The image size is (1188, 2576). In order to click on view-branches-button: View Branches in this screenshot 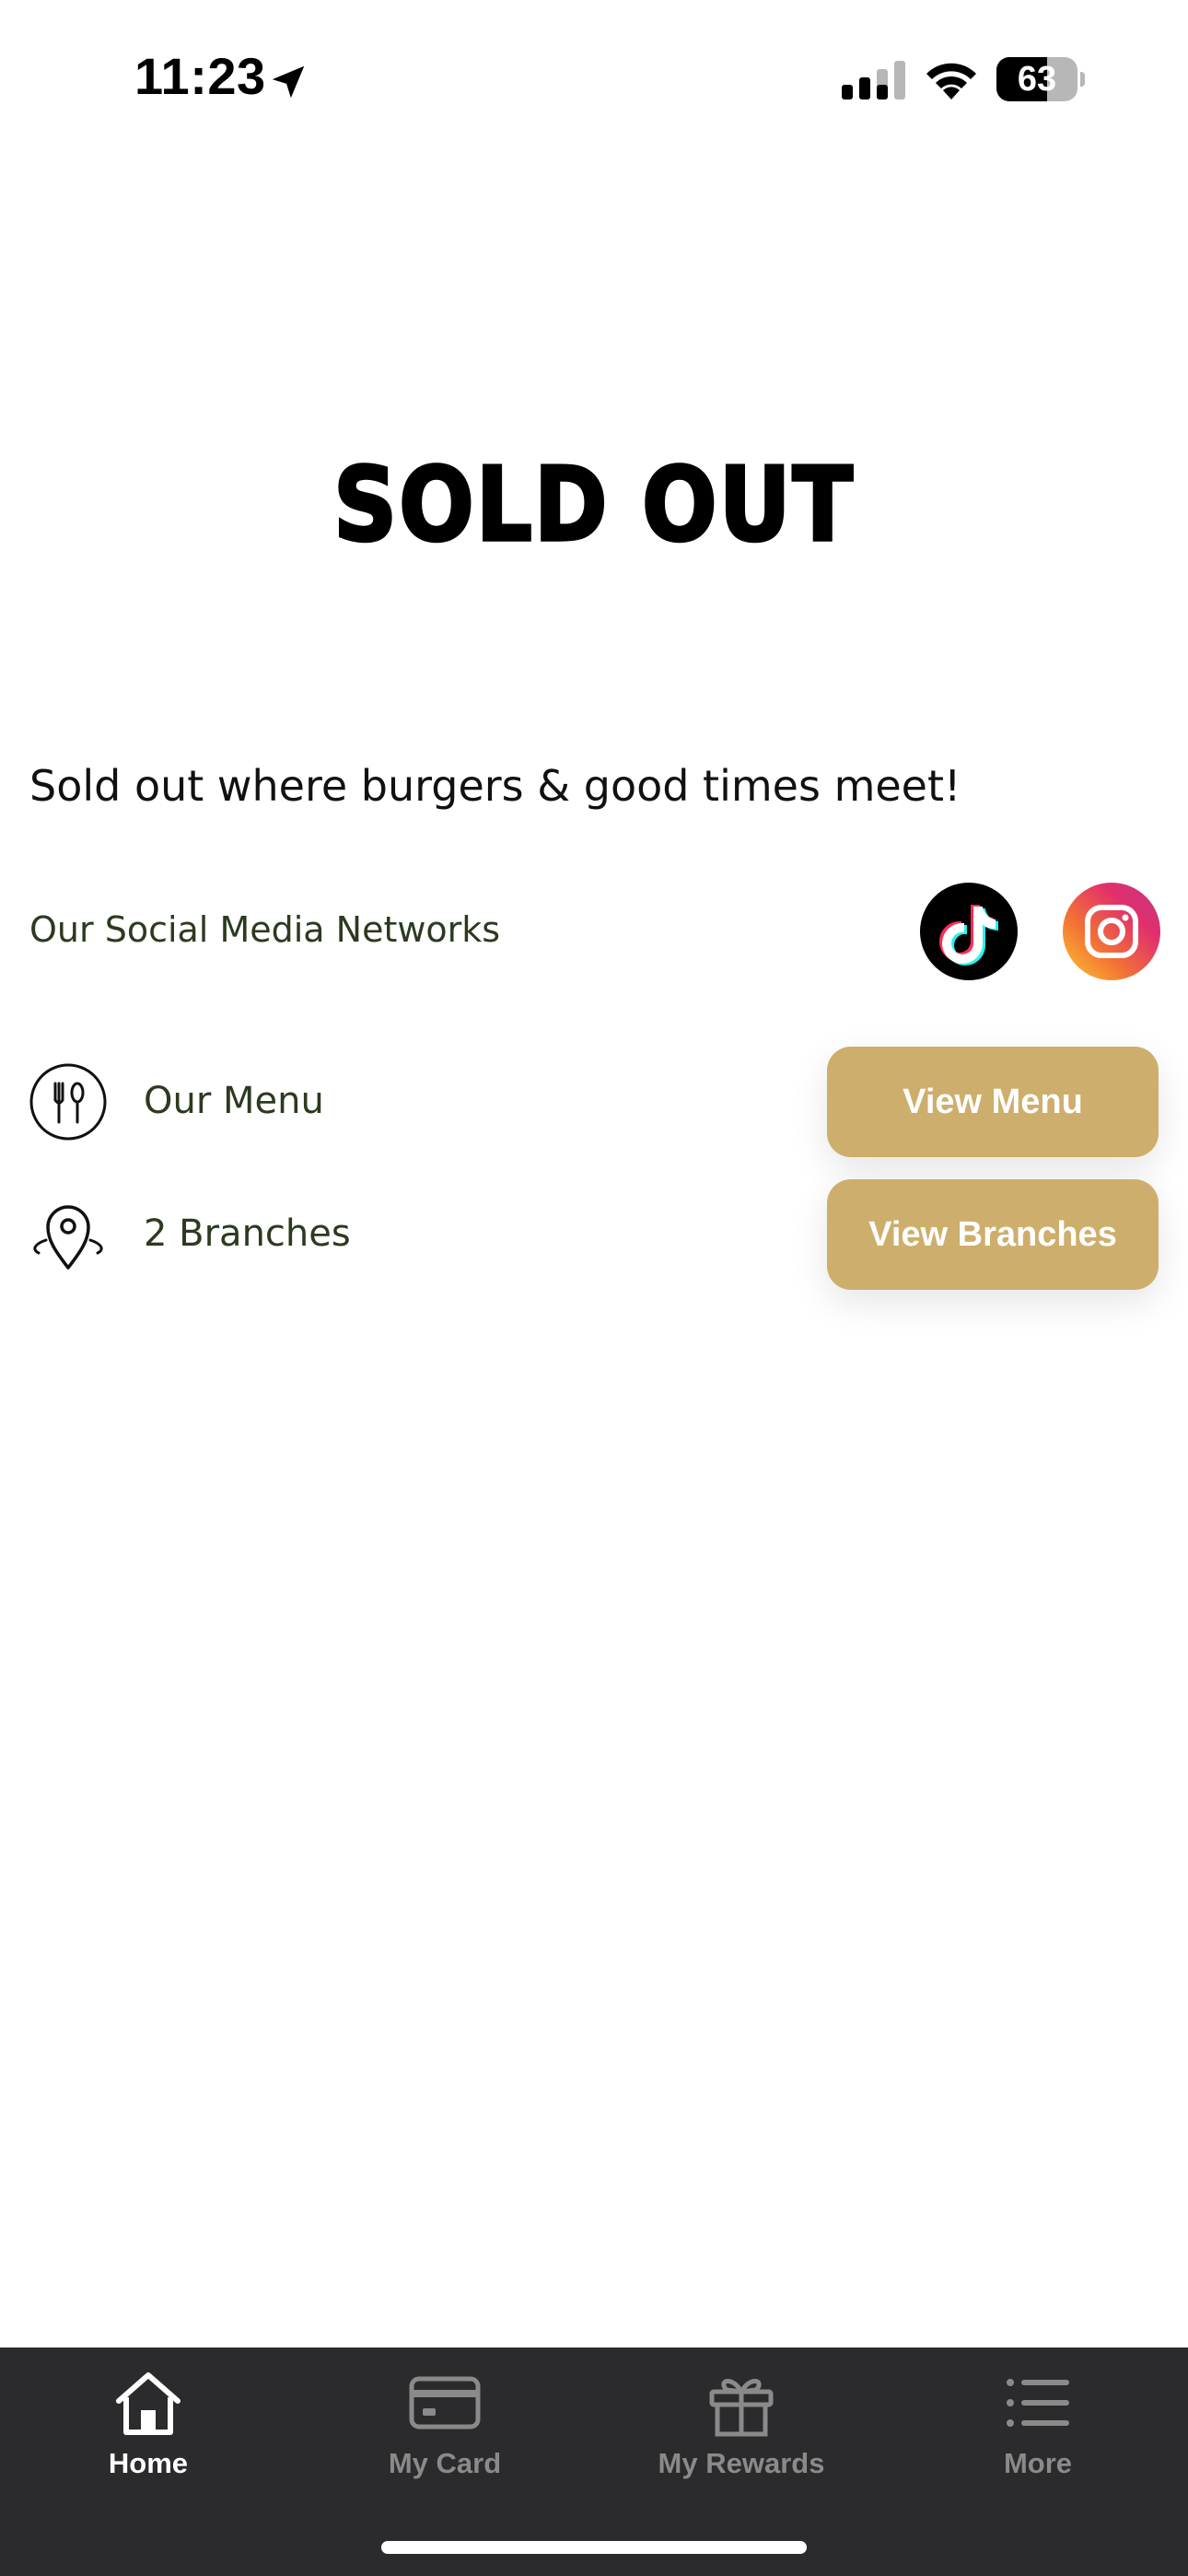, I will do `click(993, 1234)`.